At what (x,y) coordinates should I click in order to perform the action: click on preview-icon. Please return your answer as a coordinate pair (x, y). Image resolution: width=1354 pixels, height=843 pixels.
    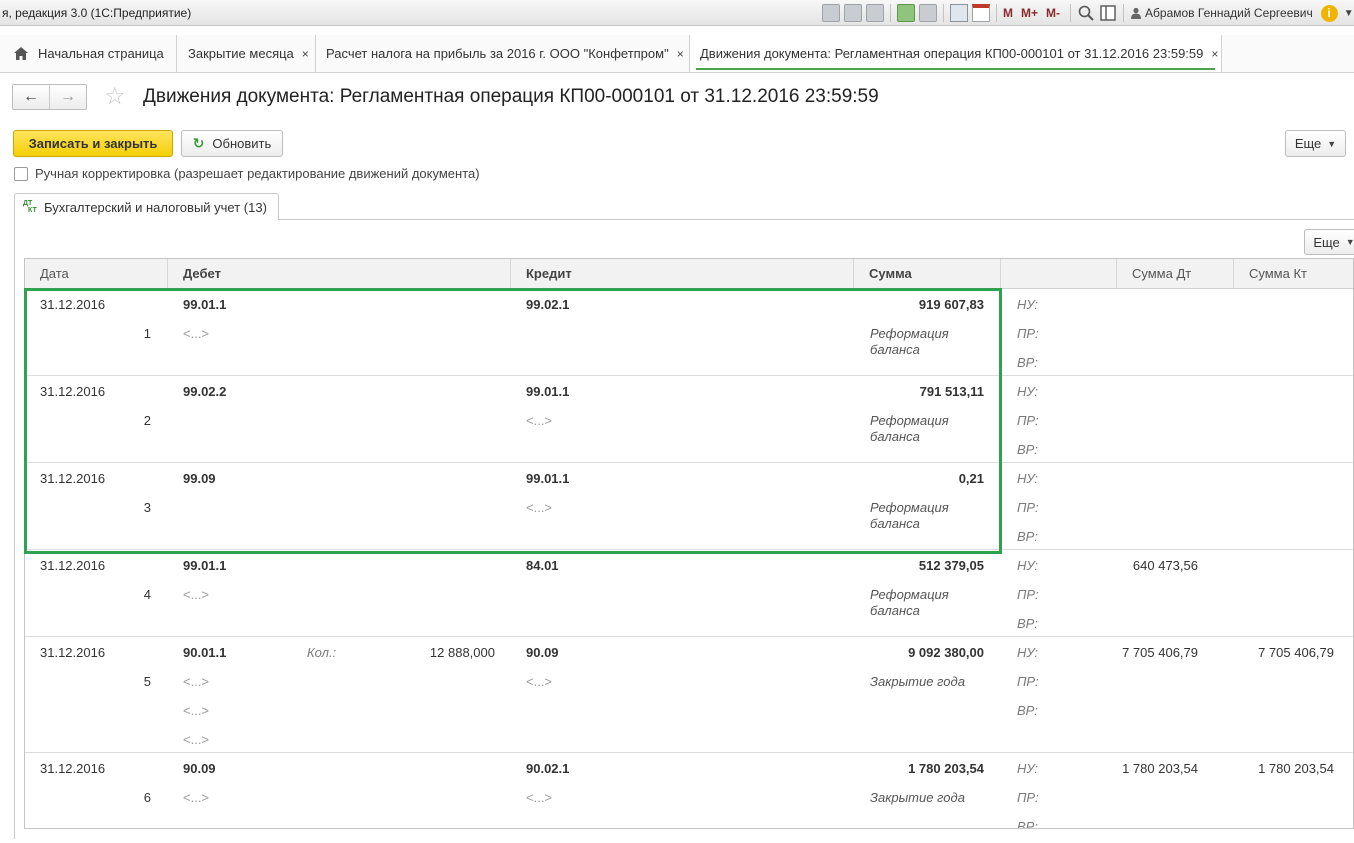
    Looking at the image, I should click on (875, 13).